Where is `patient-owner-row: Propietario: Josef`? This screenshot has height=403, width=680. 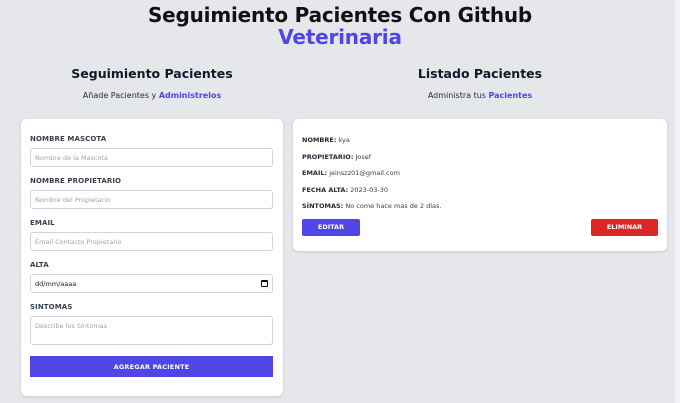 patient-owner-row: Propietario: Josef is located at coordinates (480, 157).